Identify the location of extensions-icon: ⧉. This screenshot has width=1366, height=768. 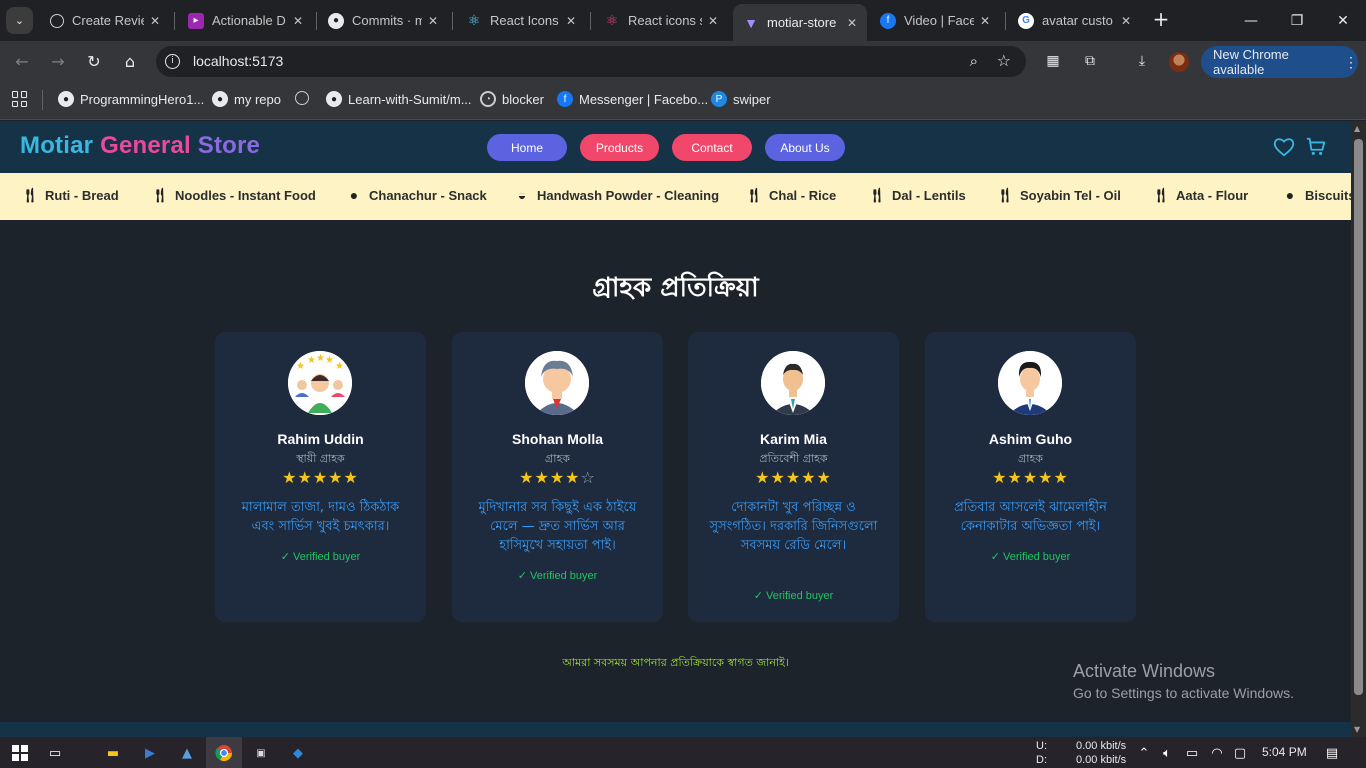
(1090, 61).